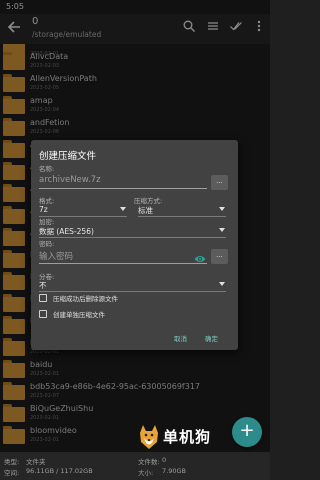  What do you see at coordinates (132, 231) in the screenshot?
I see `encrypt-select: 数据 (AES-256)` at bounding box center [132, 231].